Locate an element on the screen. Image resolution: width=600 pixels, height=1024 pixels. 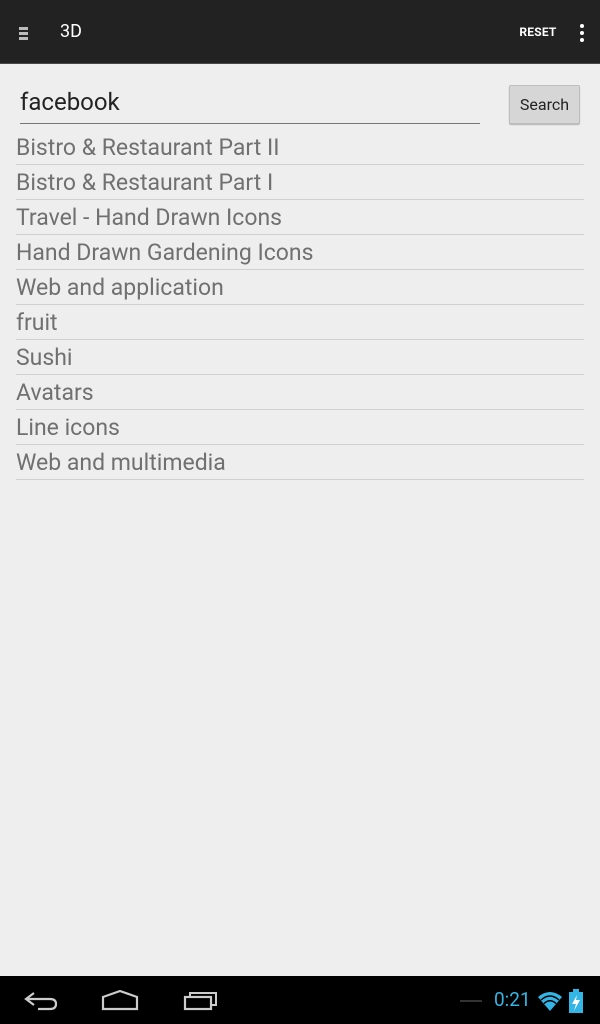
list-item: Web and application is located at coordinates (300, 287).